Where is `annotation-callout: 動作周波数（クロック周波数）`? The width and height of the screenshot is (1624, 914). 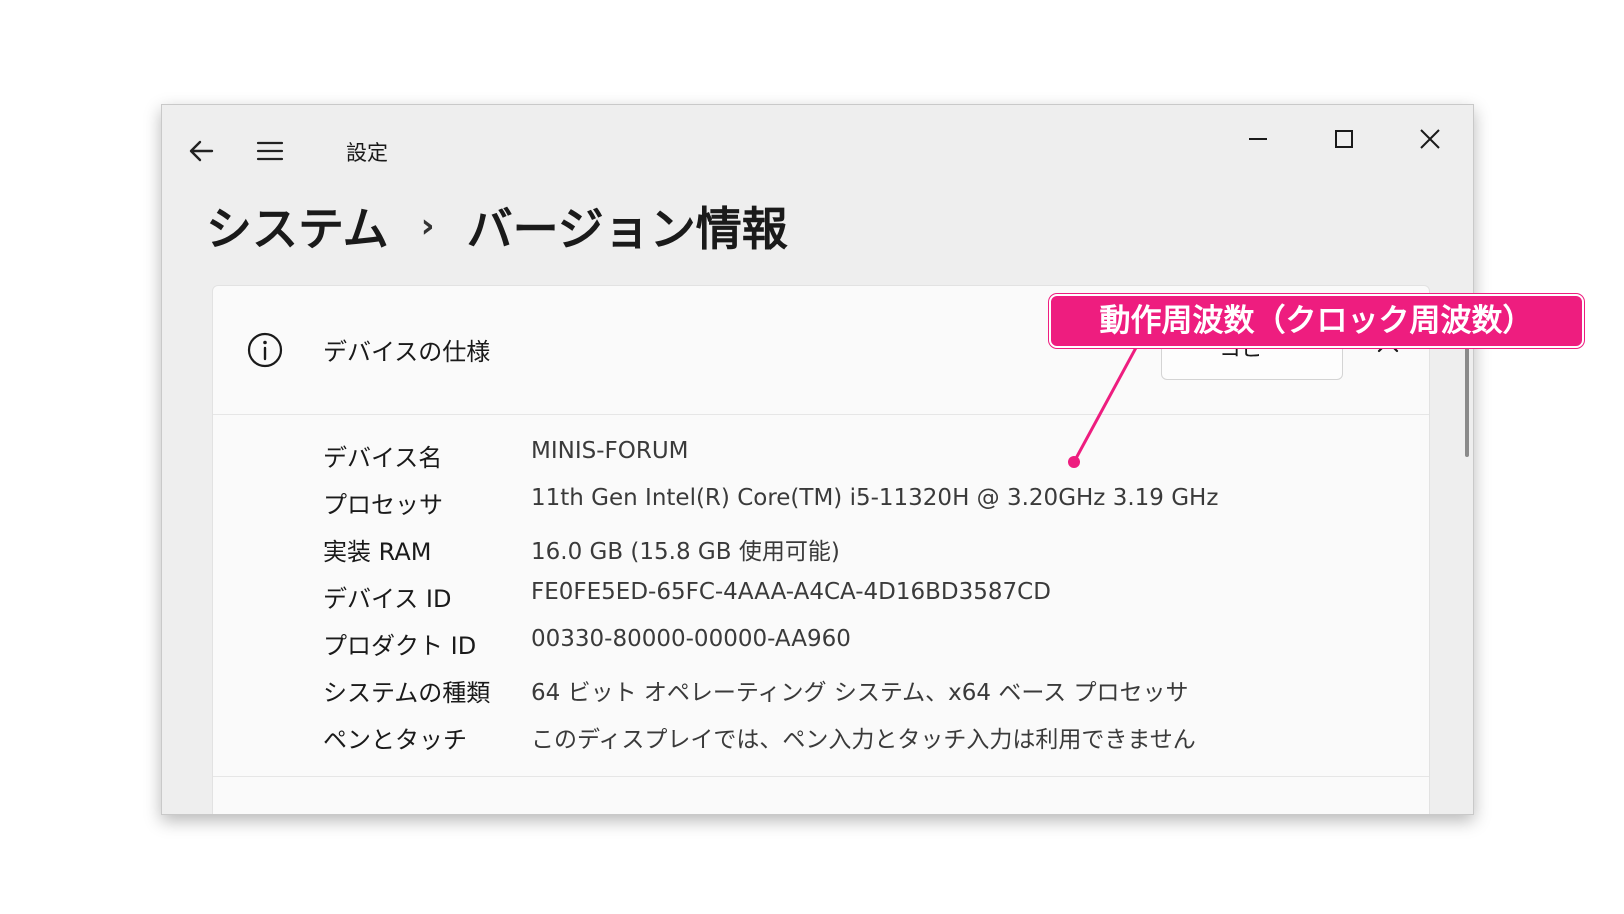
annotation-callout: 動作周波数（クロック周波数） is located at coordinates (1316, 321).